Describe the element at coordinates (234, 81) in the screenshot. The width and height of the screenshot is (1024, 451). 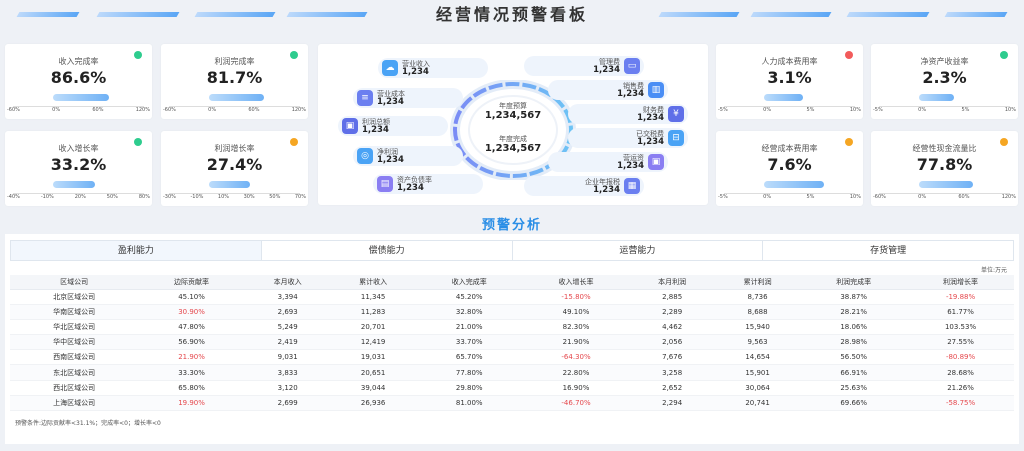
I see `kpi-card: 利润完成率 81.7% -60% 0% 60% 120%` at that location.